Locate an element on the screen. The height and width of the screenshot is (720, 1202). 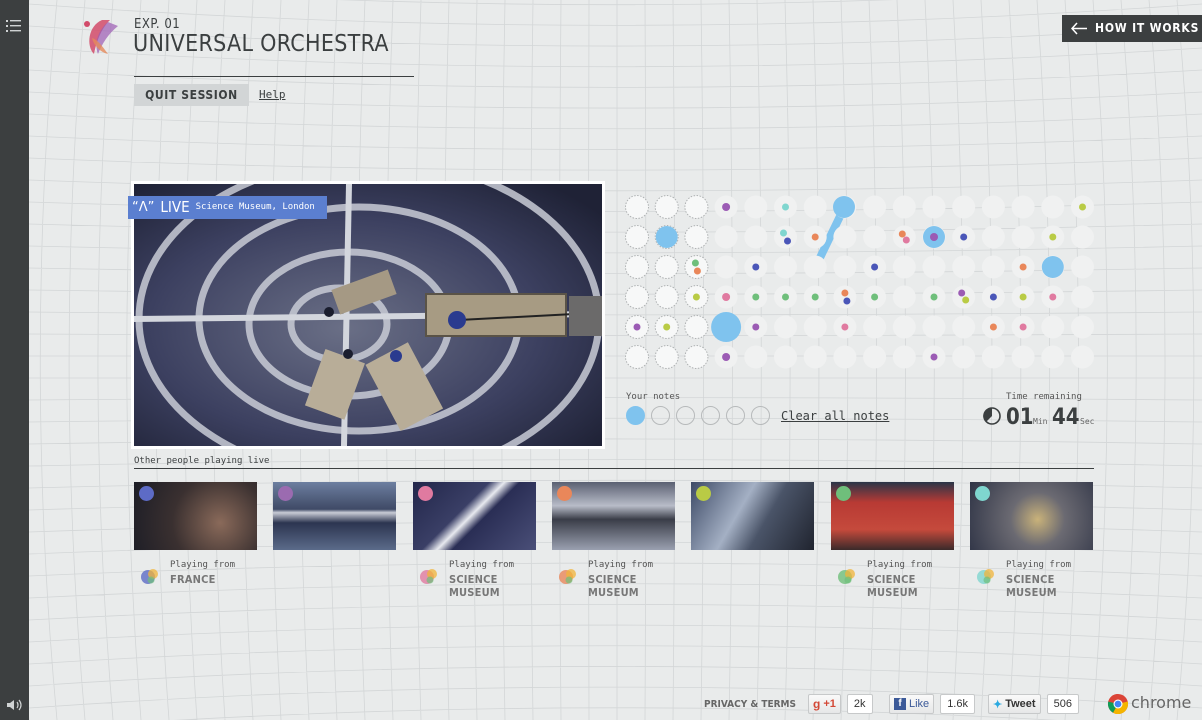
quit-session-button: QUIT SESSION is located at coordinates (191, 95).